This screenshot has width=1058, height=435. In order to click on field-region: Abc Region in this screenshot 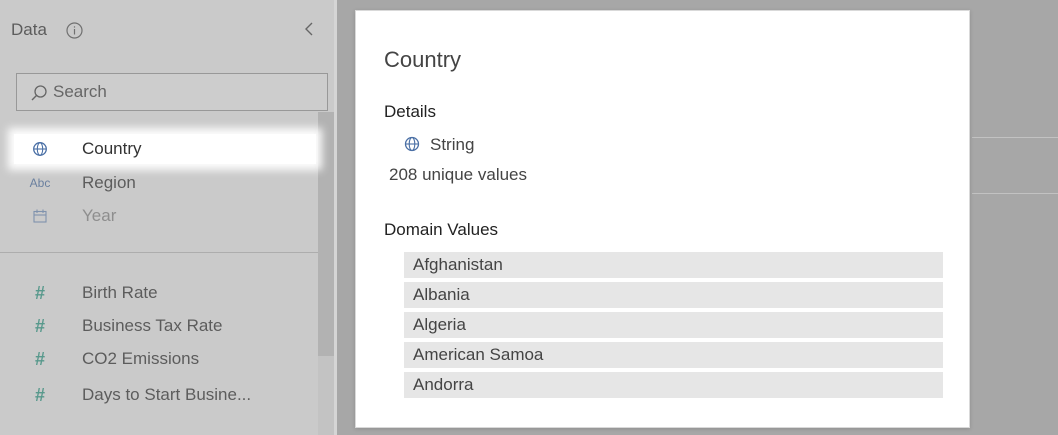, I will do `click(165, 183)`.